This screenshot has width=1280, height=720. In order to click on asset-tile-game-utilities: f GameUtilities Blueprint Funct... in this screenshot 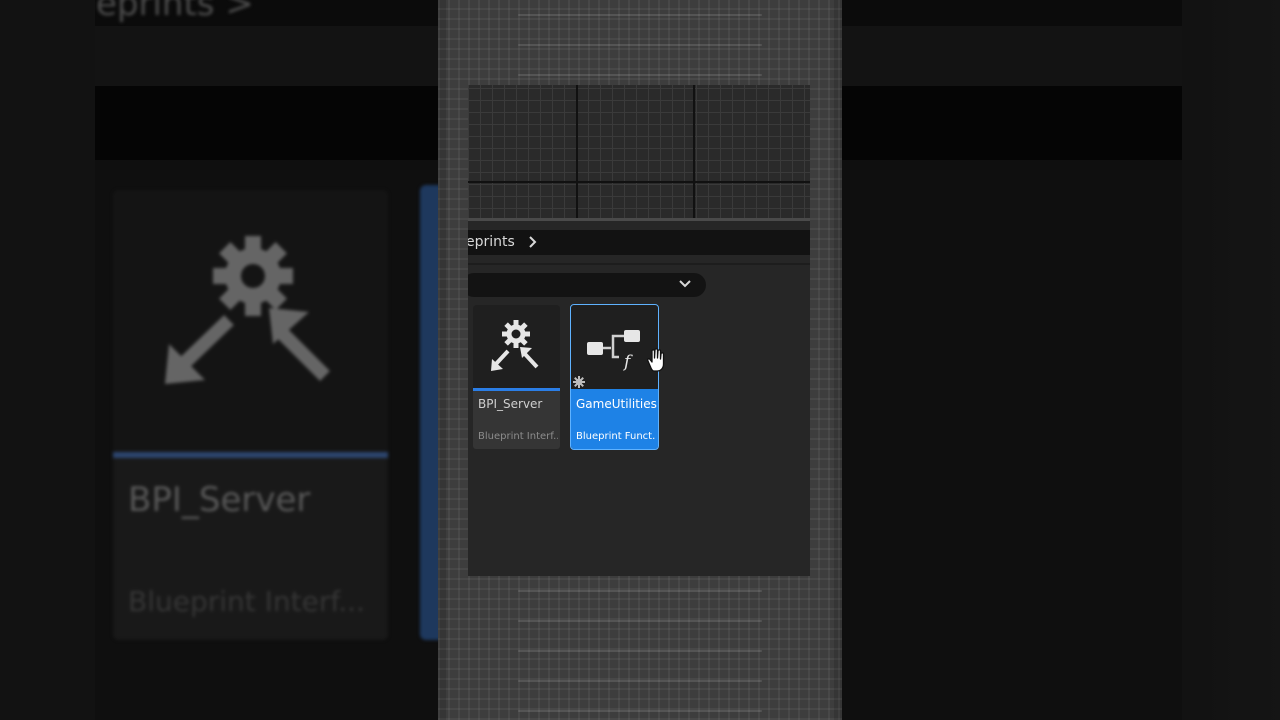, I will do `click(614, 377)`.